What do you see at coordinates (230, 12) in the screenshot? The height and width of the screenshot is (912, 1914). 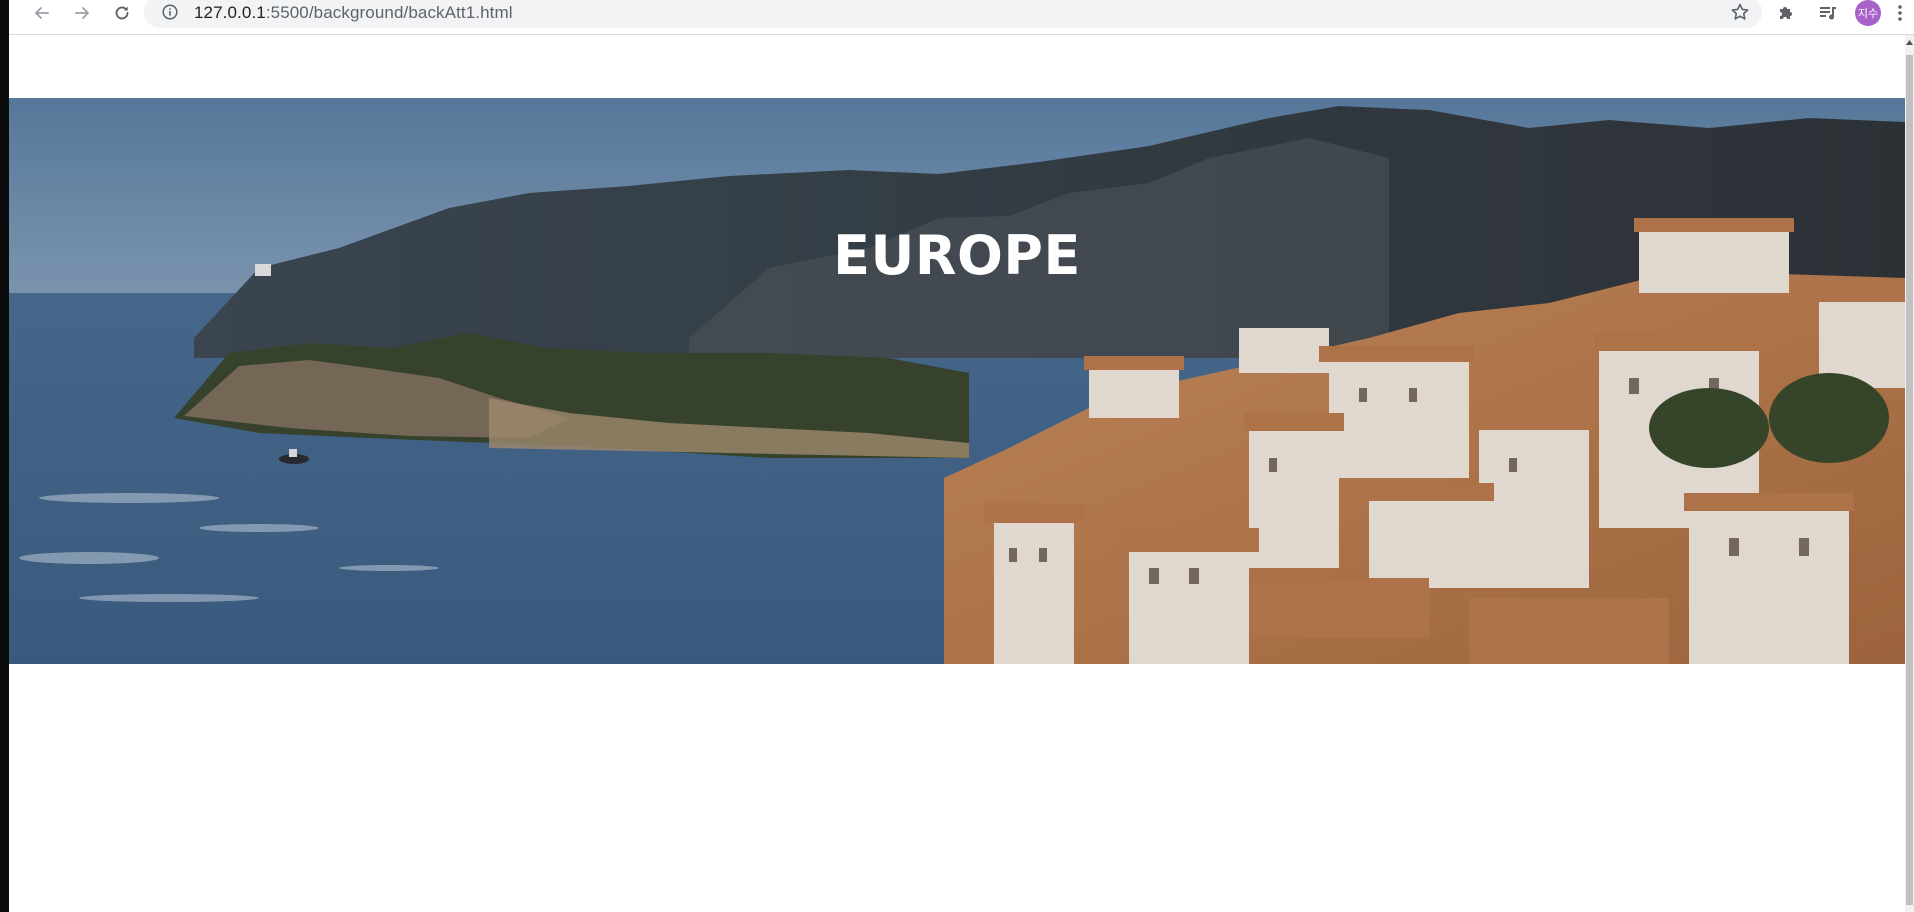 I see `url-host: 127.0.0.1` at bounding box center [230, 12].